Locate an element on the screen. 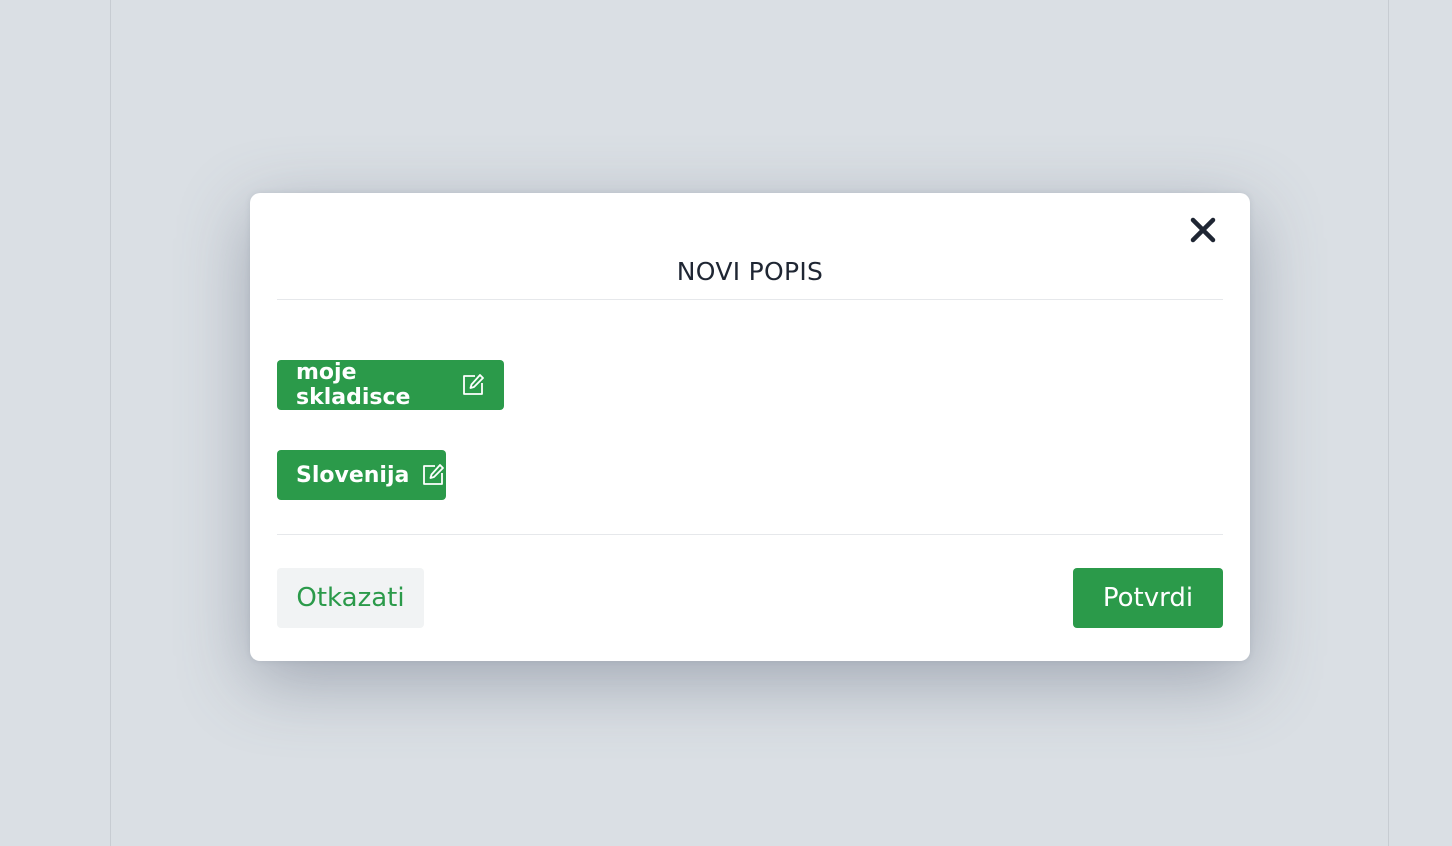 This screenshot has height=846, width=1452. warehouse-label: moje skladisce is located at coordinates (353, 385).